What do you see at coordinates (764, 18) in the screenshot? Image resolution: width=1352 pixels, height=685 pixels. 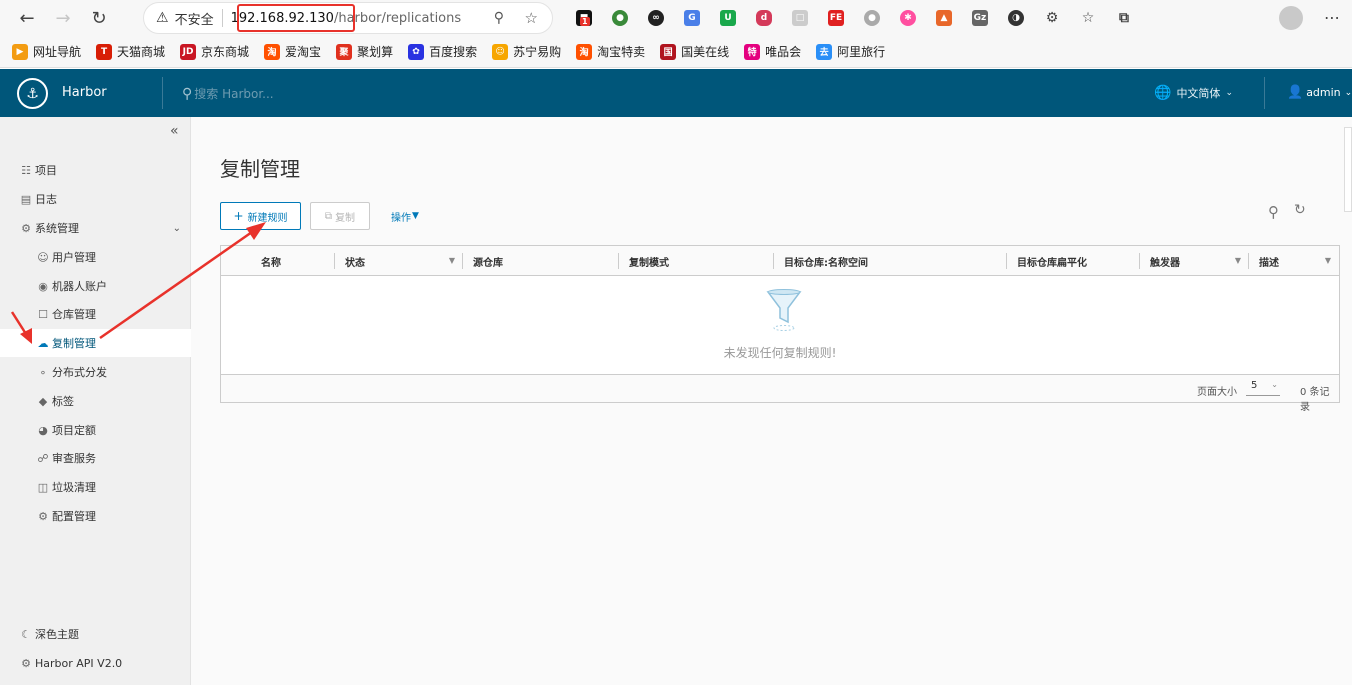 I see `extension-6-icon: d` at bounding box center [764, 18].